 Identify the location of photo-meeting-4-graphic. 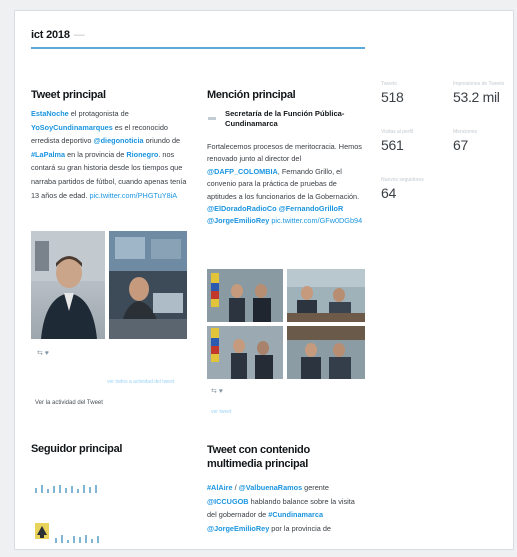
(326, 352).